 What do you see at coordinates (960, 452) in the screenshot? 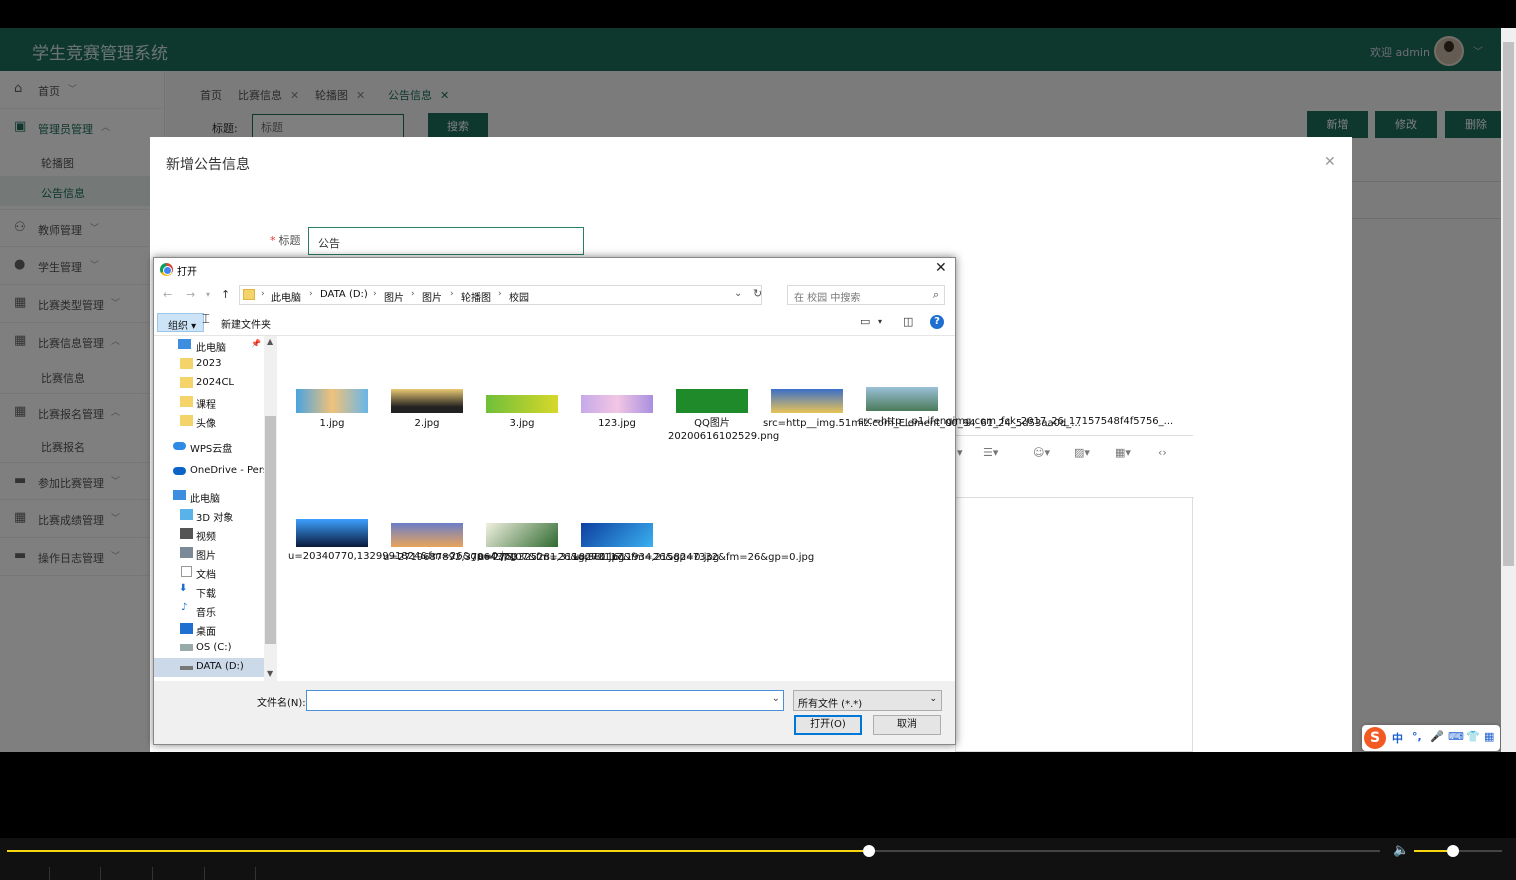
I see `dropdown-icon: ▾` at bounding box center [960, 452].